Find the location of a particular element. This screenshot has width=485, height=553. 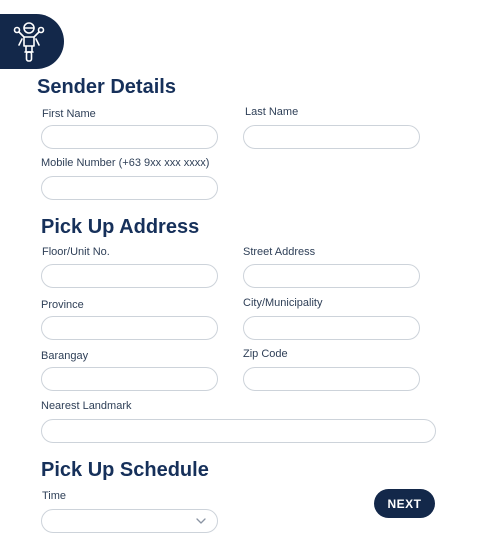

street-address-label: Street Address is located at coordinates (279, 252).